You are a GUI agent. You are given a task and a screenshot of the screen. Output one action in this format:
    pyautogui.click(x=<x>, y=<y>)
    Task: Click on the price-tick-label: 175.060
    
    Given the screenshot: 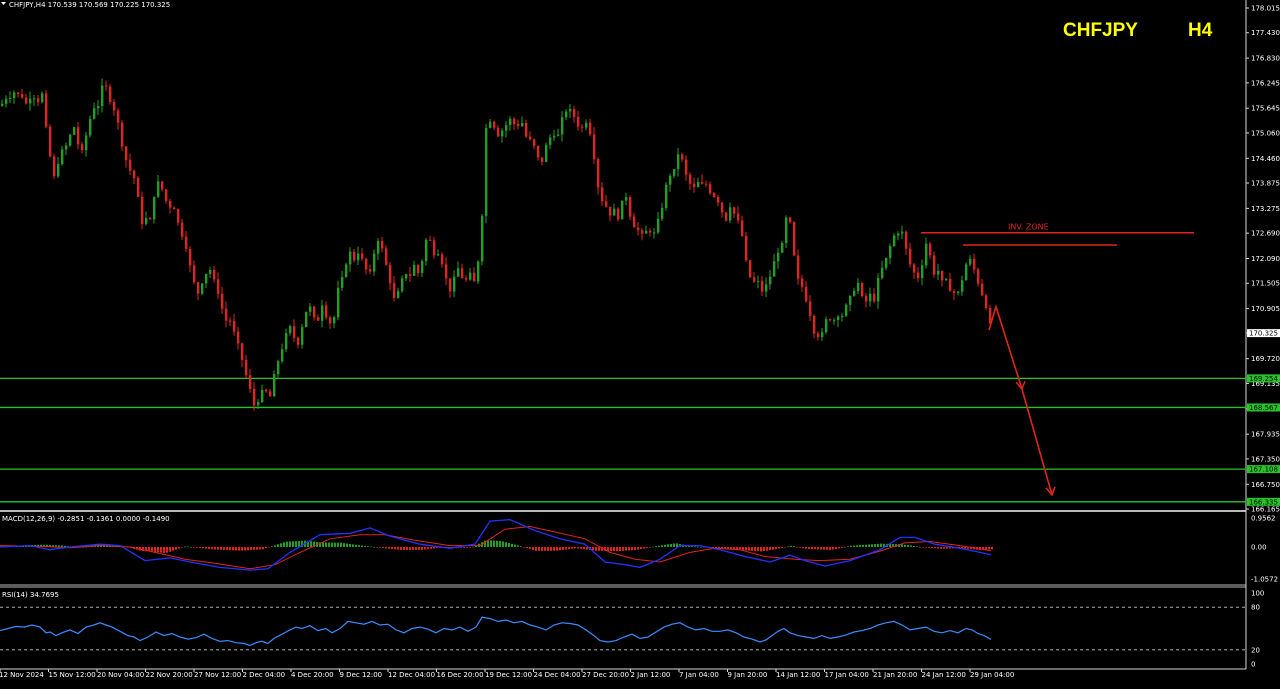 What is the action you would take?
    pyautogui.click(x=1265, y=133)
    